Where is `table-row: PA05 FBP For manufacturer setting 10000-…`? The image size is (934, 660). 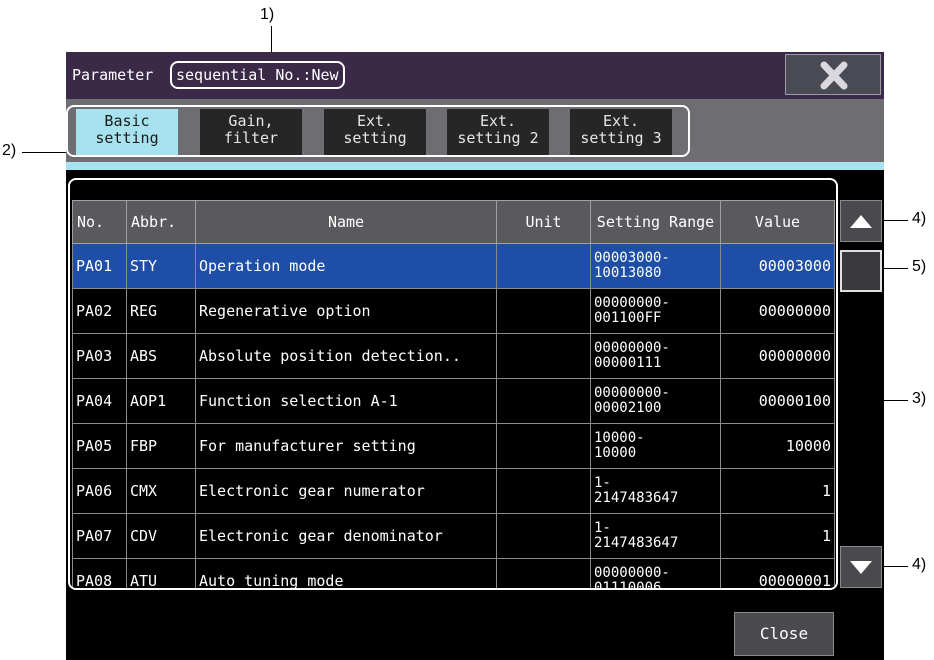 table-row: PA05 FBP For manufacturer setting 10000-… is located at coordinates (453, 446).